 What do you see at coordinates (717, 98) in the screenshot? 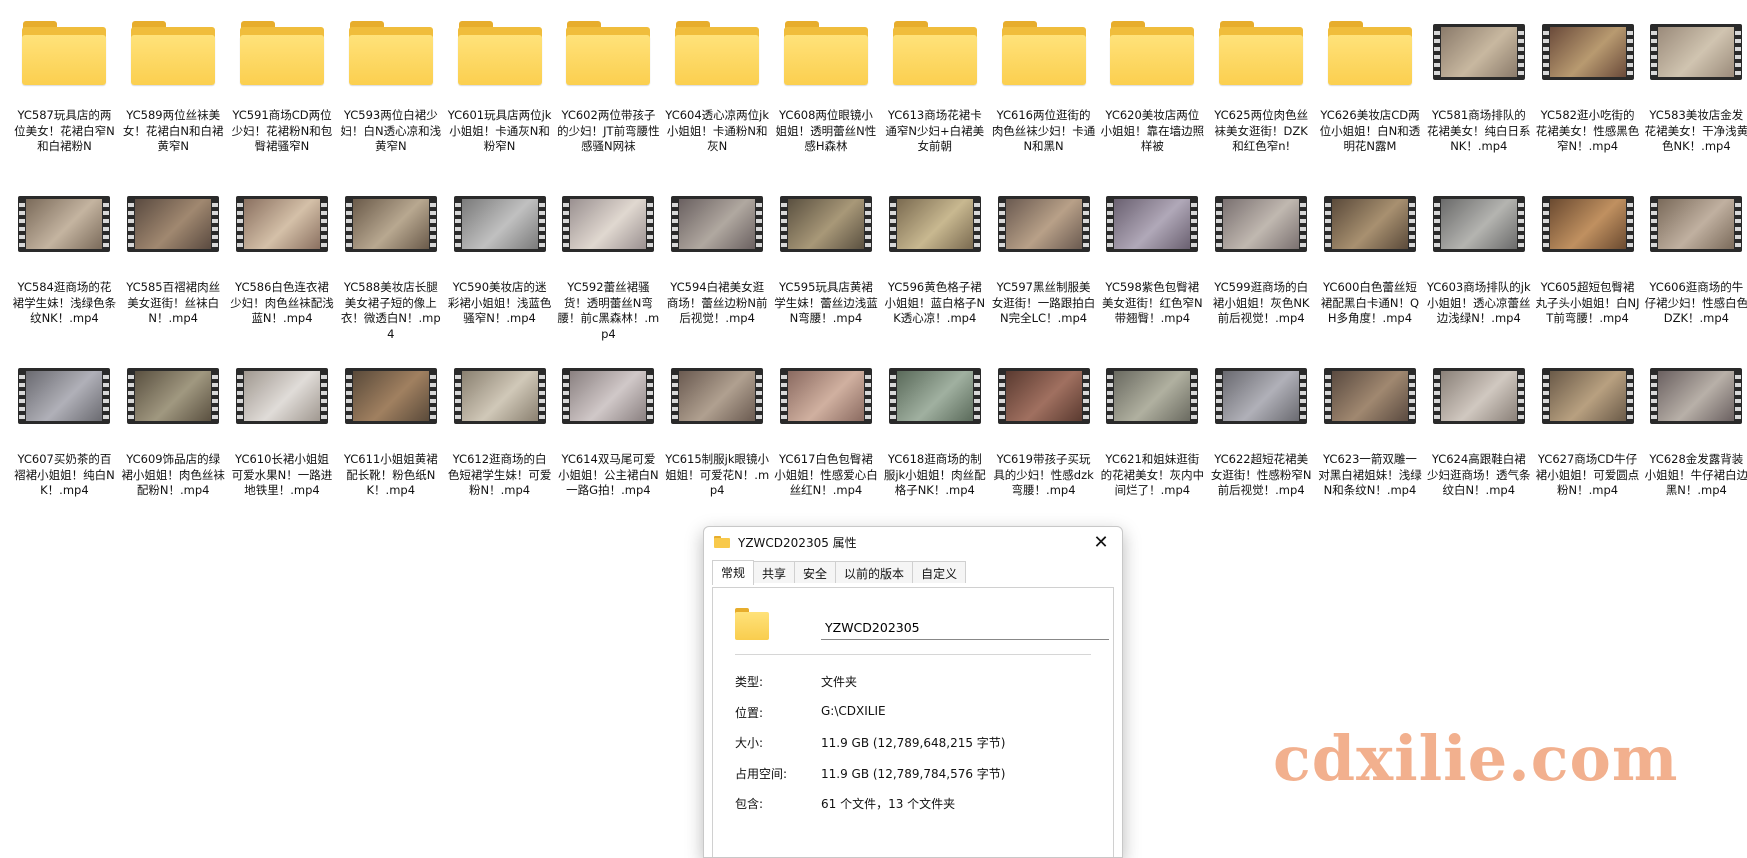
I see `folder-item: YC604透心凉两位jk小姐姐！卡通粉N和灰N` at bounding box center [717, 98].